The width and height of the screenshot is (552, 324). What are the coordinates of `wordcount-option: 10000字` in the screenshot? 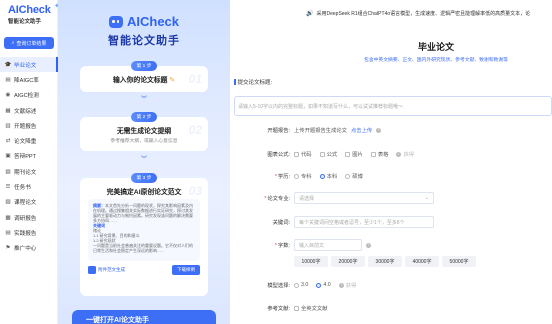 It's located at (311, 261).